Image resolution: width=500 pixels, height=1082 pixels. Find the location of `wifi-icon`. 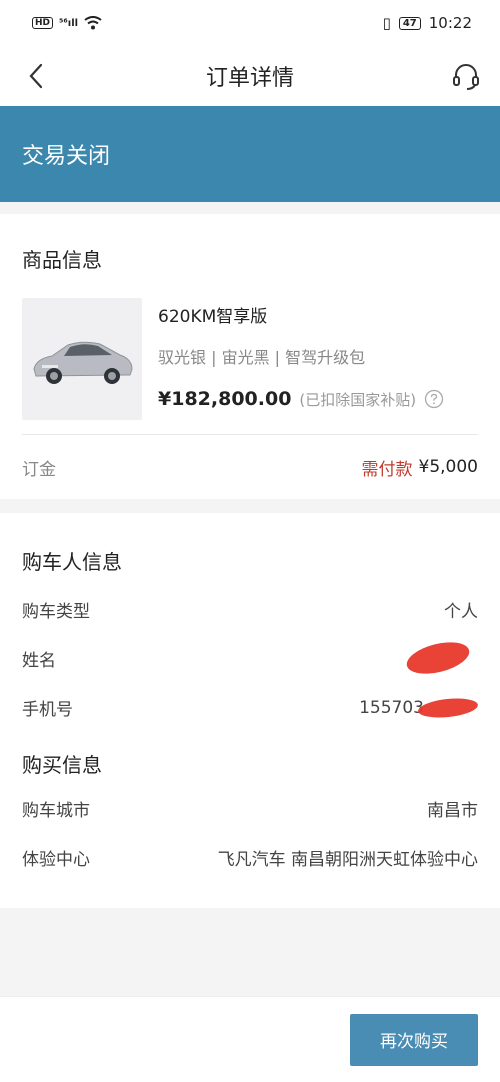

wifi-icon is located at coordinates (93, 23).